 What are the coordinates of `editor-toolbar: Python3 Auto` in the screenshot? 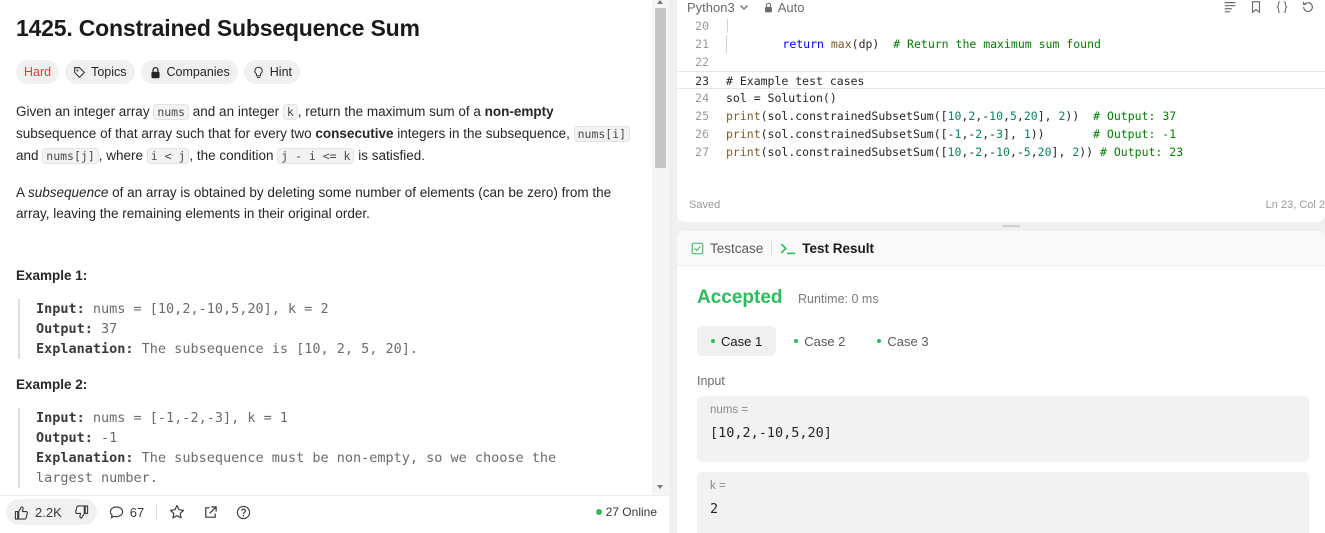 It's located at (745, 7).